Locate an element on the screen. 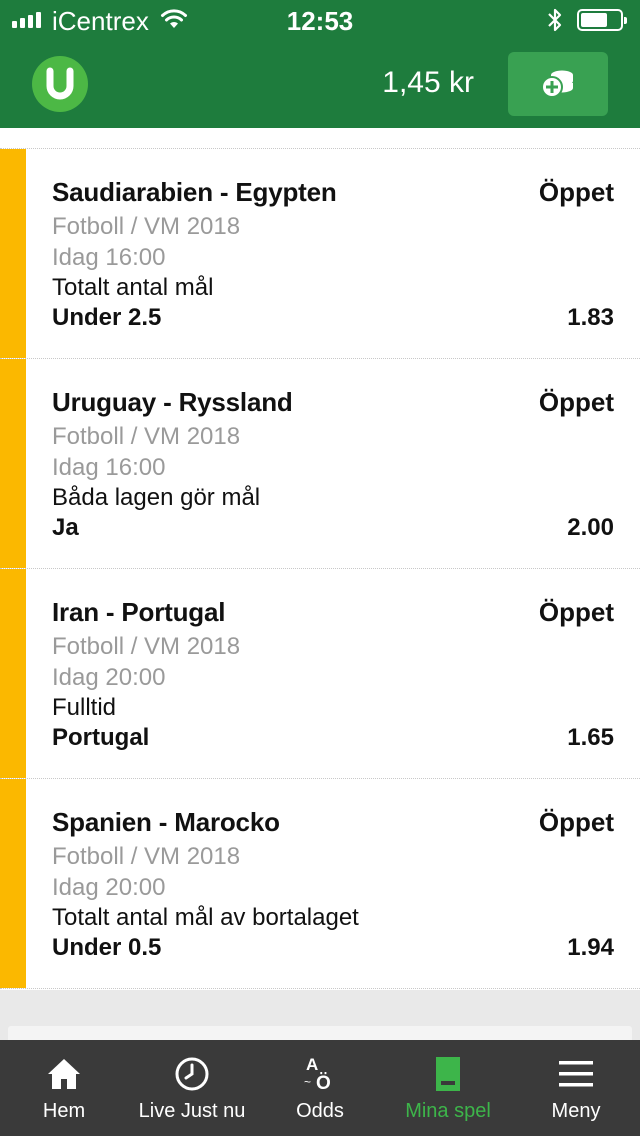 This screenshot has height=1136, width=640. bet-odds: 1.94 is located at coordinates (590, 947).